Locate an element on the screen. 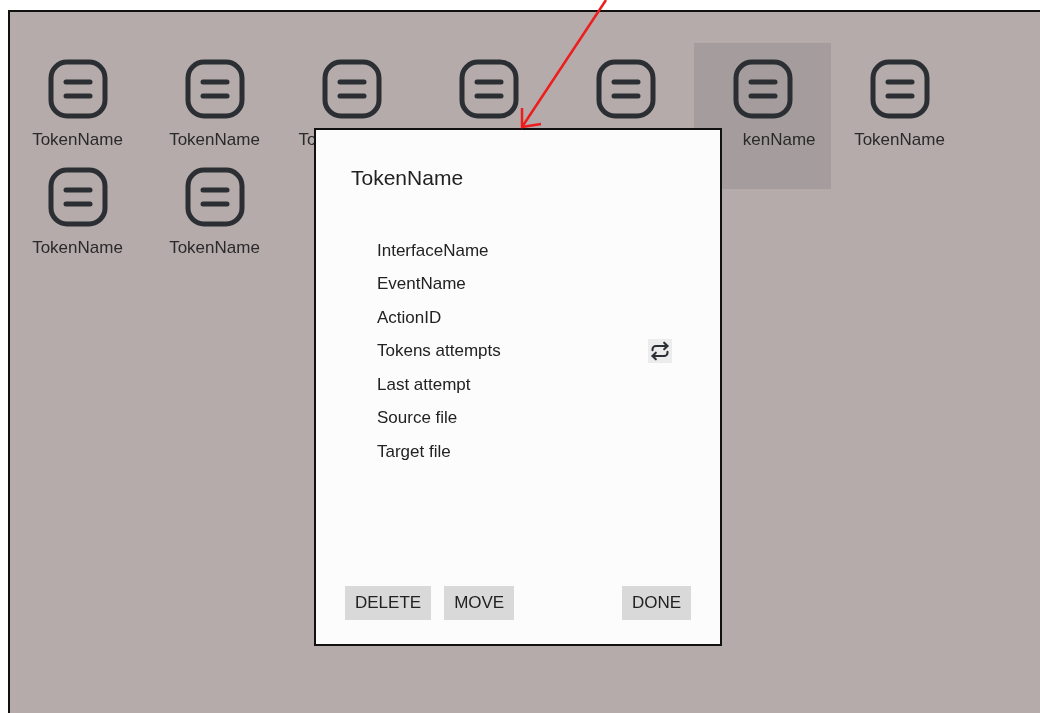  dialog-button: DONE is located at coordinates (656, 603).